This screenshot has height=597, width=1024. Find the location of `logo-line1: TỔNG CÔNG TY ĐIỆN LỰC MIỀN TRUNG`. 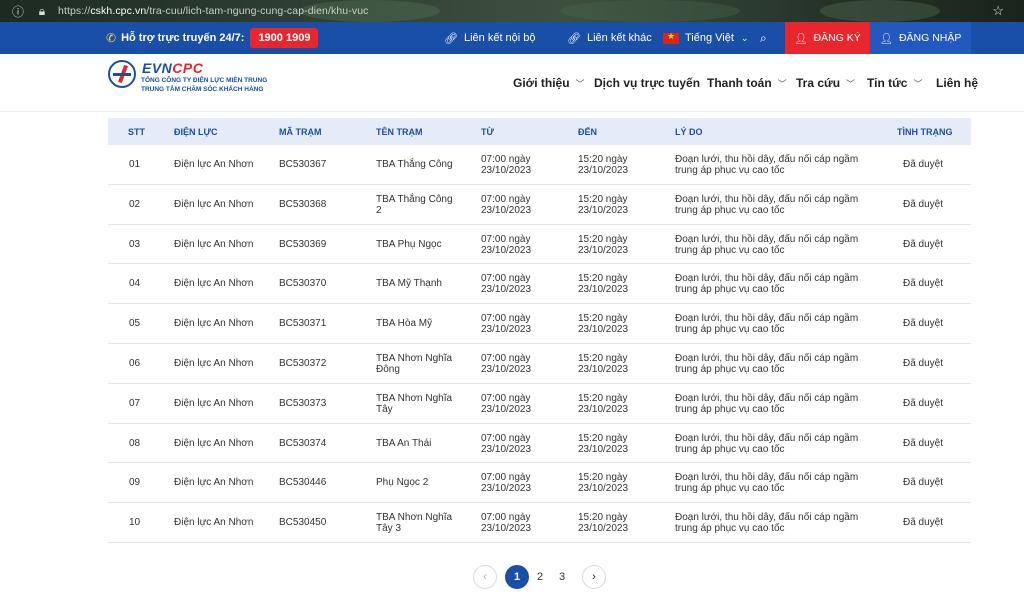

logo-line1: TỔNG CÔNG TY ĐIỆN LỰC MIỀN TRUNG is located at coordinates (204, 80).